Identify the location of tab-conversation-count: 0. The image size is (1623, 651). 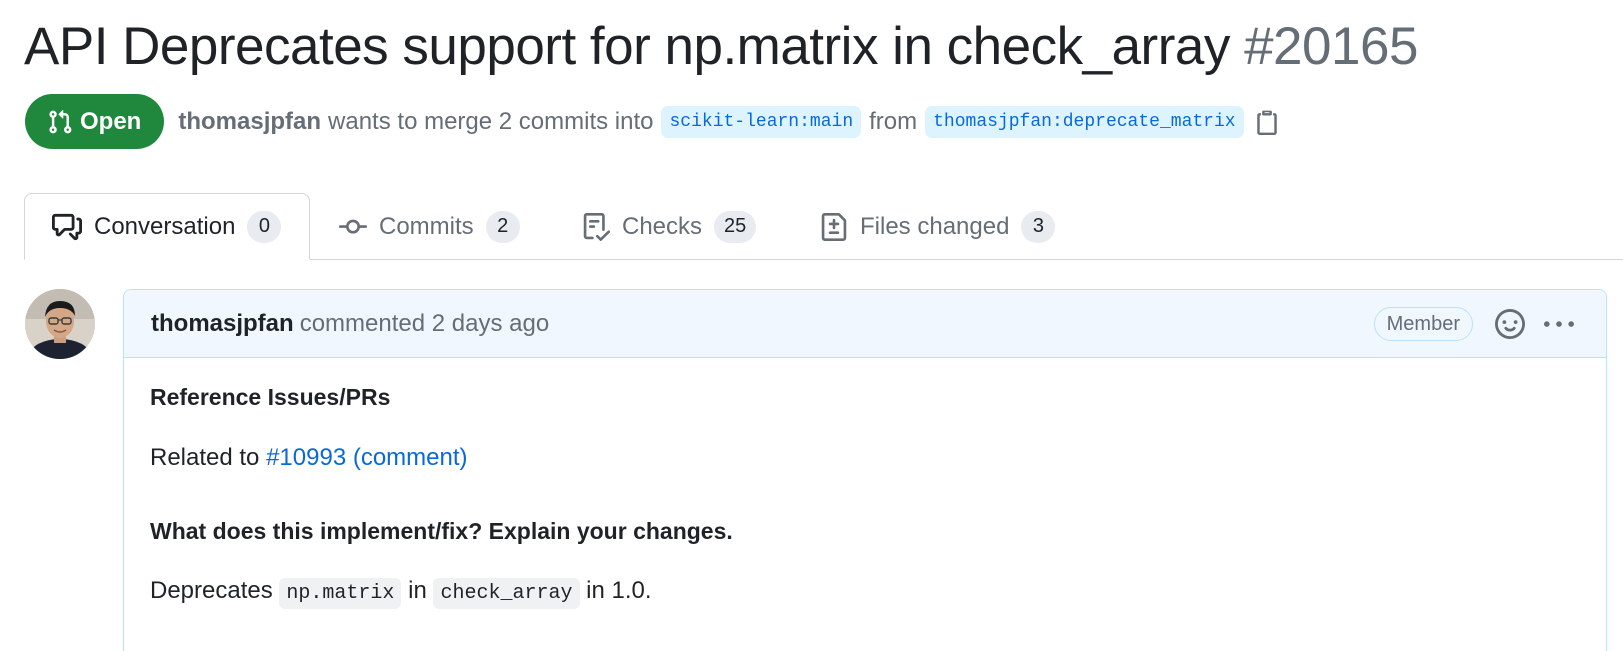
(264, 226).